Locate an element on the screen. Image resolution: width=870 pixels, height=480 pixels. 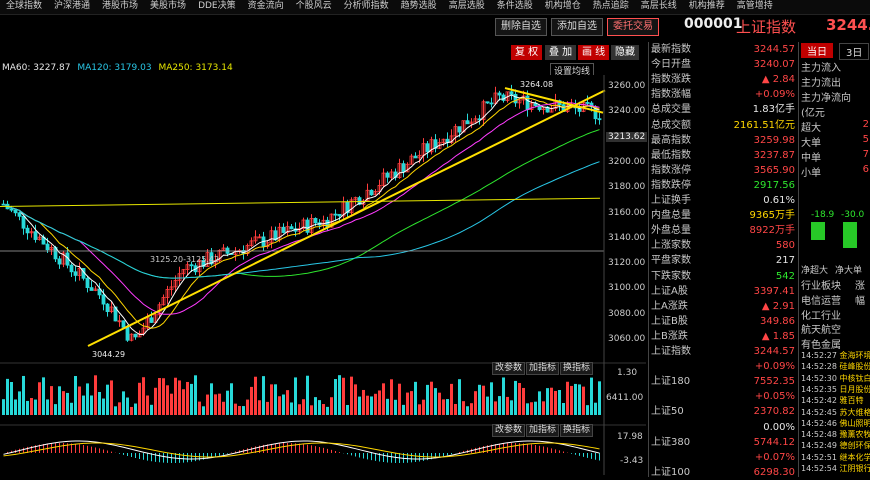
industry-item: 化工行业 is located at coordinates (821, 314).